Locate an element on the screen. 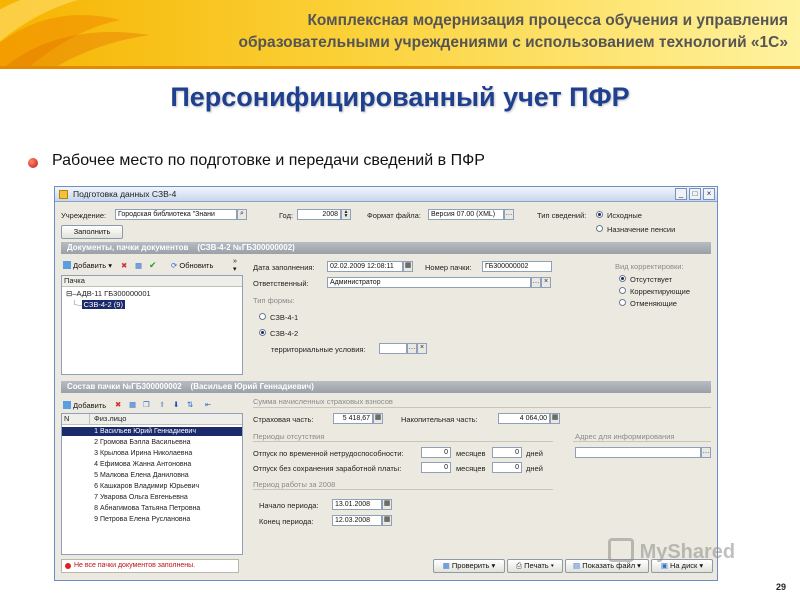  unpaid-days-field: 0 is located at coordinates (507, 467).